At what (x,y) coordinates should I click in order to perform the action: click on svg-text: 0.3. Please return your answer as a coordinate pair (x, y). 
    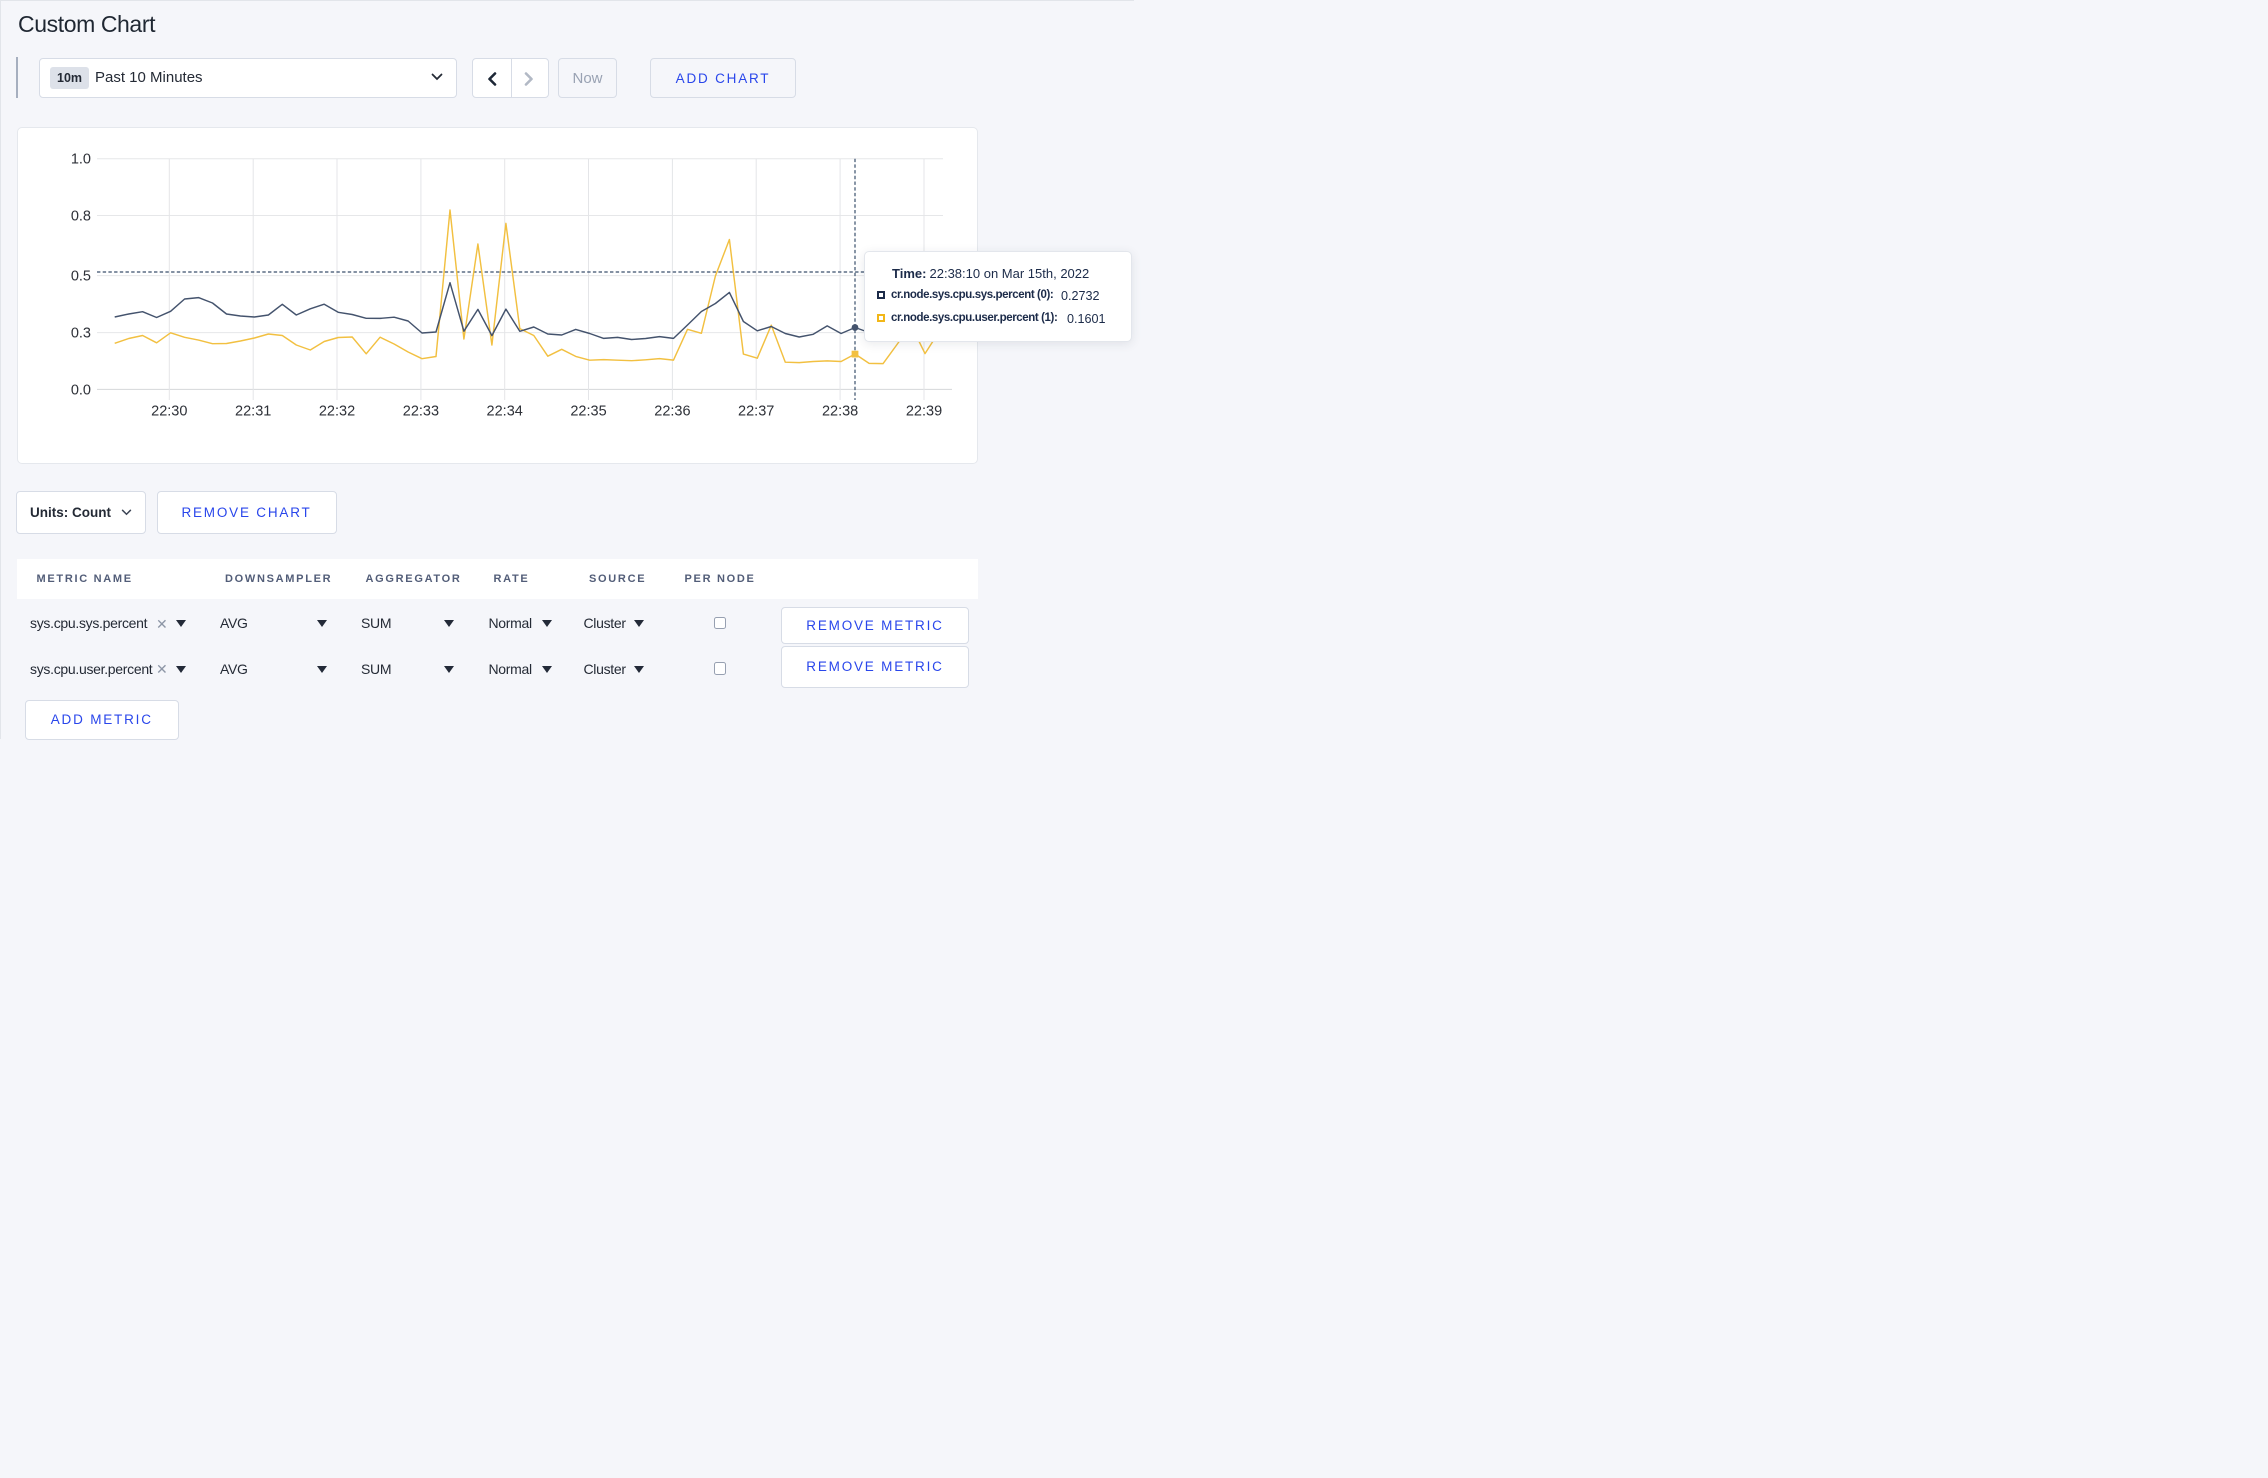
    Looking at the image, I should click on (81, 334).